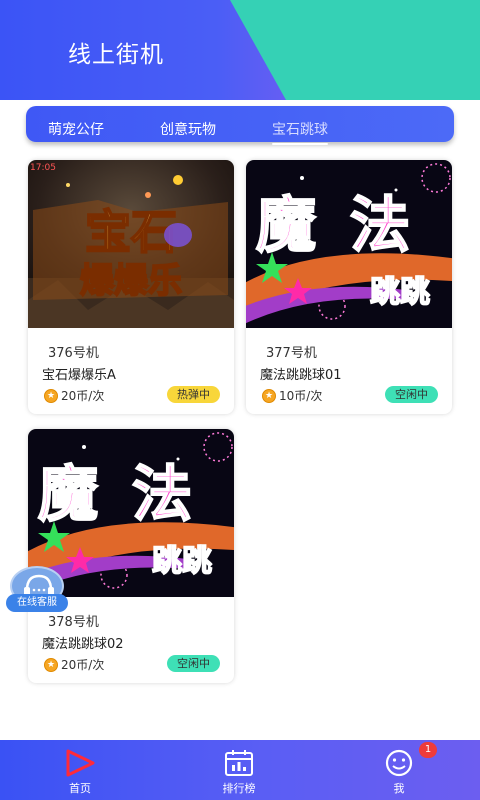 The image size is (480, 800). Describe the element at coordinates (355, 50) in the screenshot. I see `header-teal-shape` at that location.